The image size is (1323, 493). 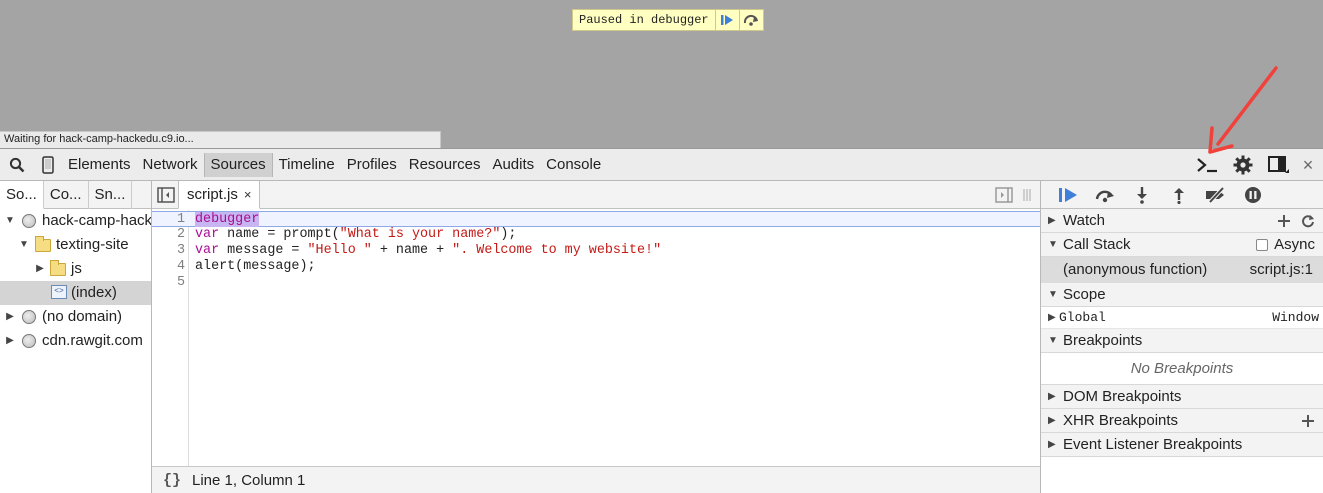 What do you see at coordinates (48, 165) in the screenshot?
I see `device-mode-button` at bounding box center [48, 165].